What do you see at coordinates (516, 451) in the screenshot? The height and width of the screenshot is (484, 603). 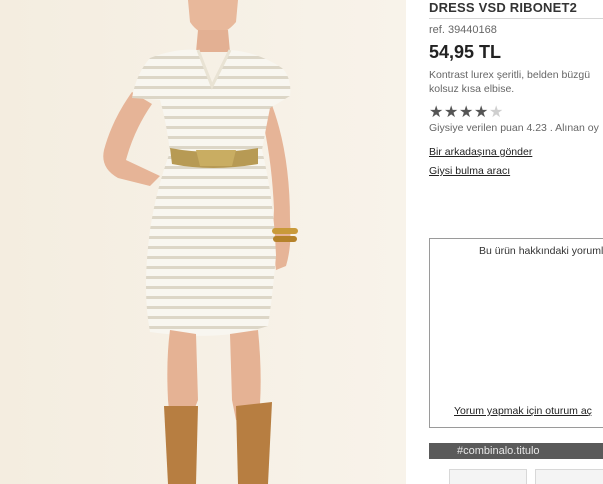 I see `combination-header: #combinalo.titulo` at bounding box center [516, 451].